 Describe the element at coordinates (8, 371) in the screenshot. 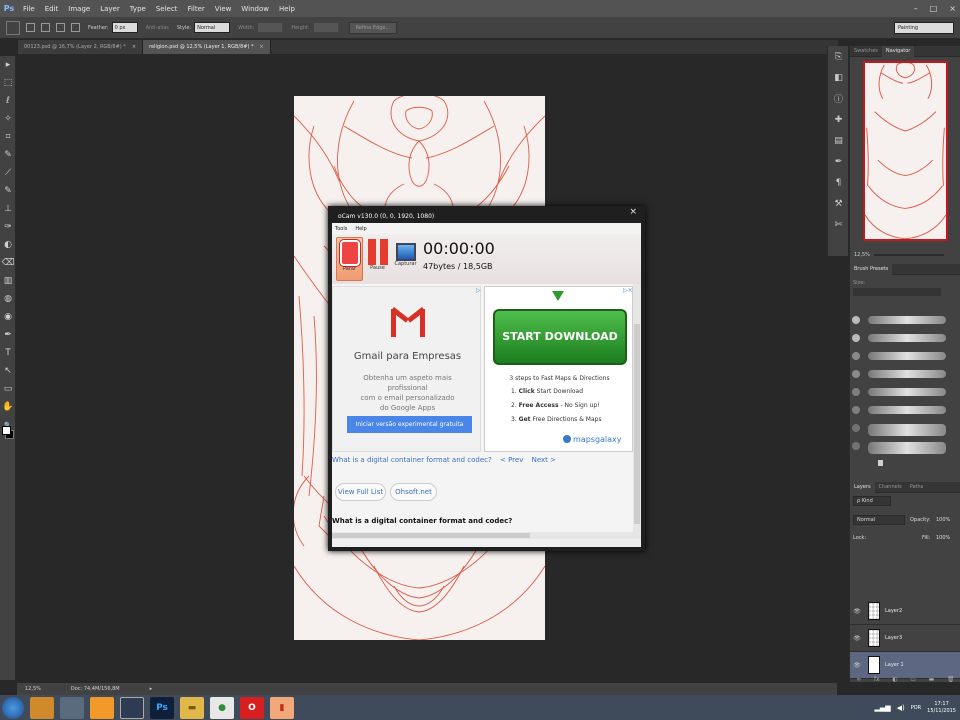

I see `path-select-tool-icon: ↖` at that location.